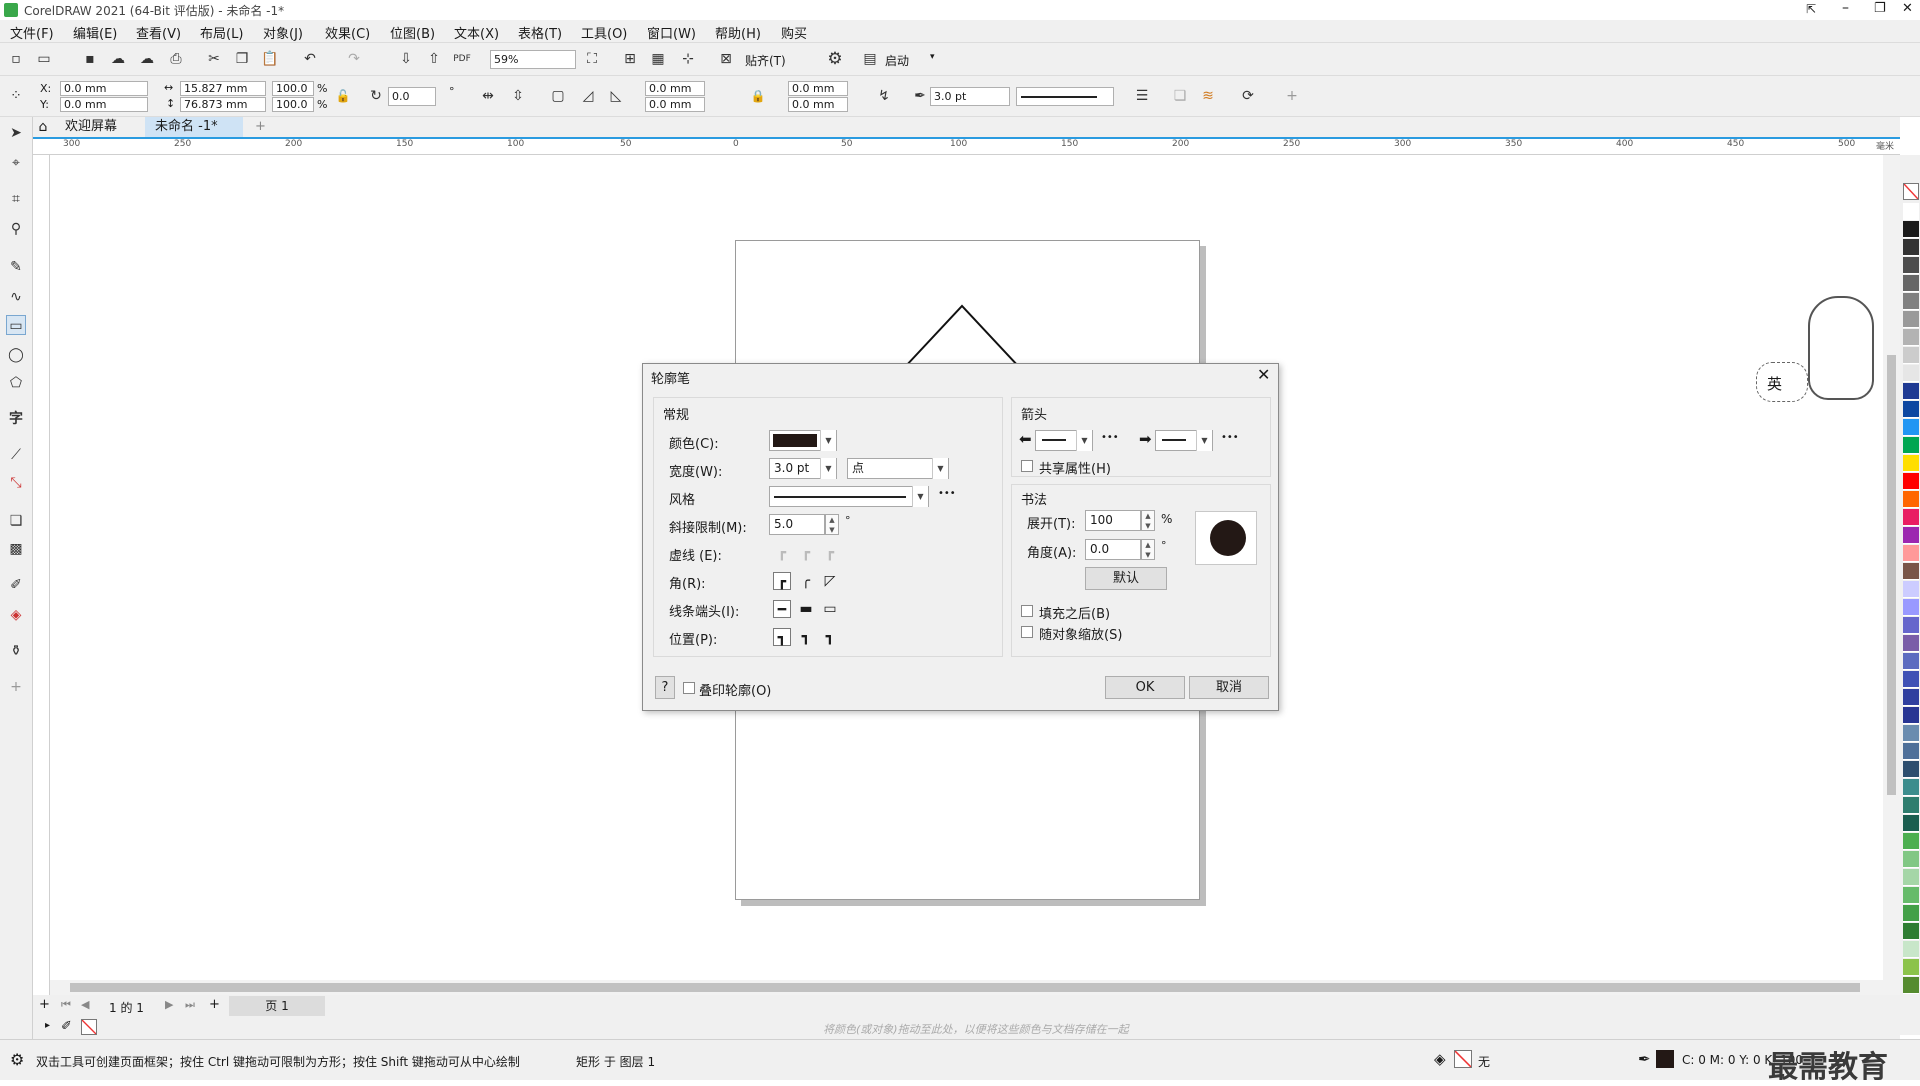  Describe the element at coordinates (830, 581) in the screenshot. I see `corner-bevel-icon: ◸` at that location.